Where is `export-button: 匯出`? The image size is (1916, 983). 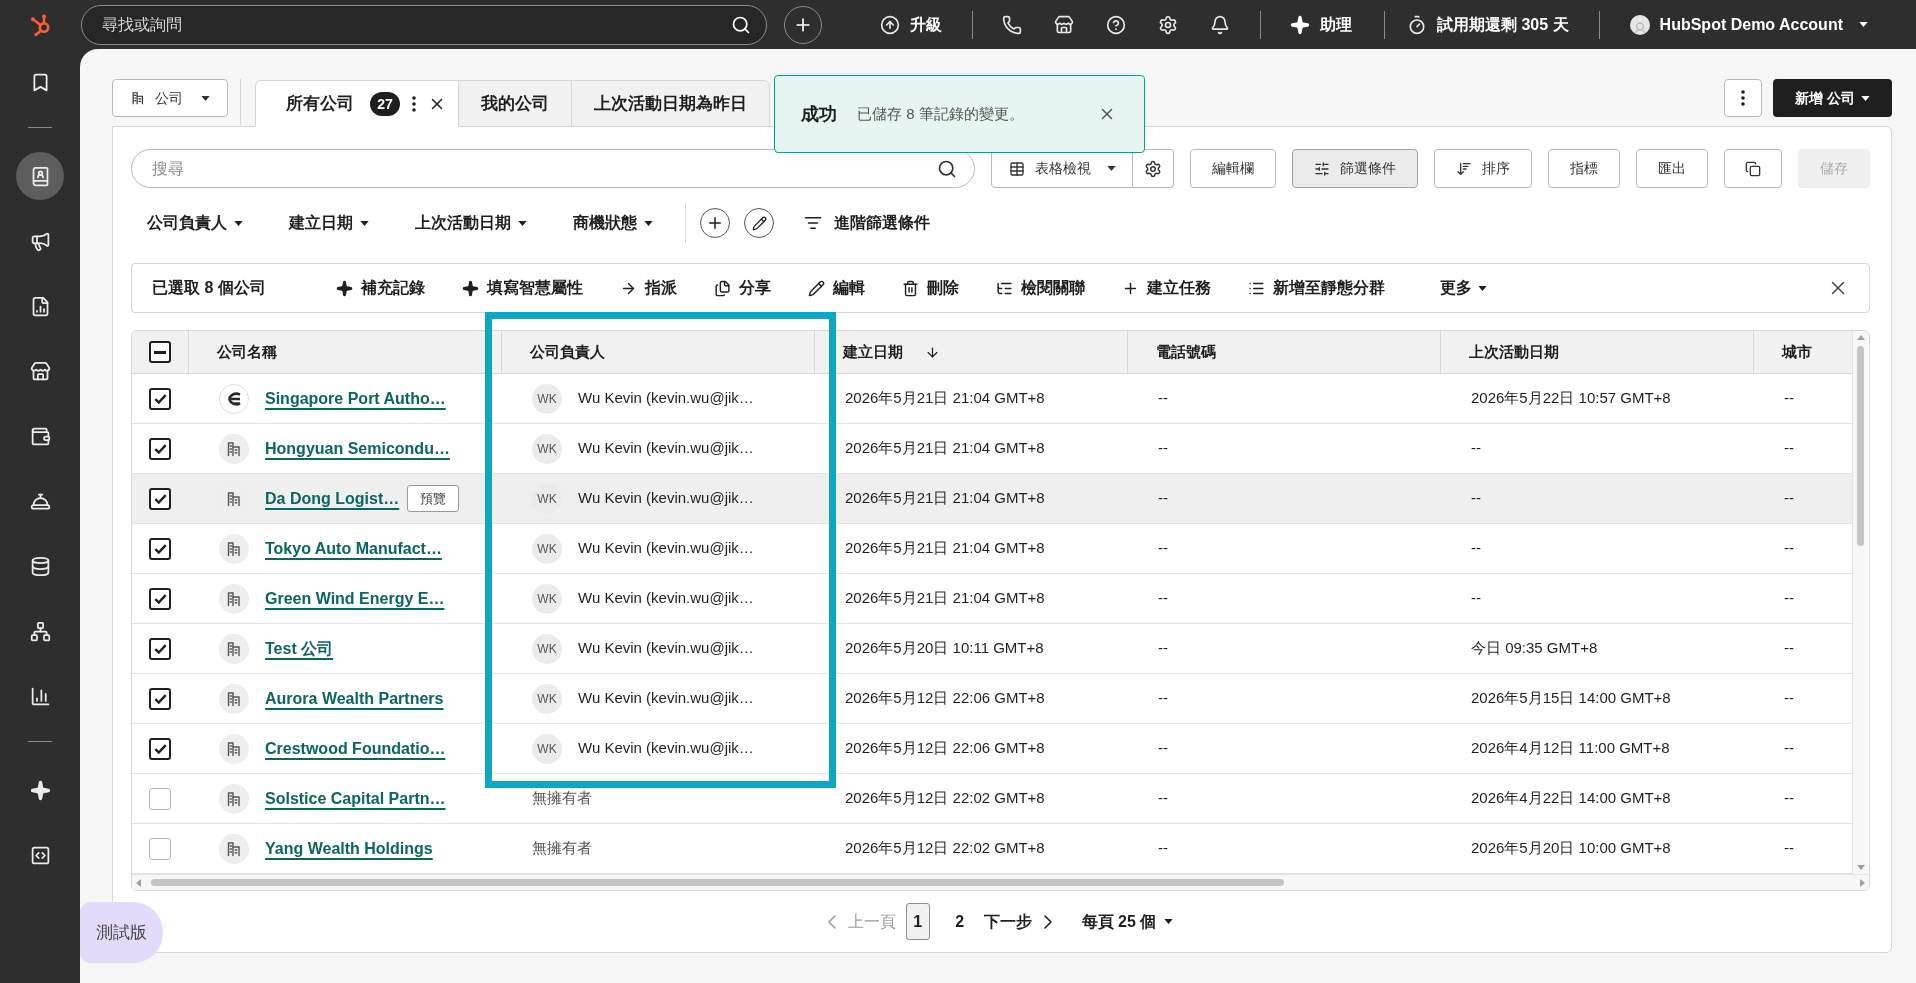
export-button: 匯出 is located at coordinates (1672, 168).